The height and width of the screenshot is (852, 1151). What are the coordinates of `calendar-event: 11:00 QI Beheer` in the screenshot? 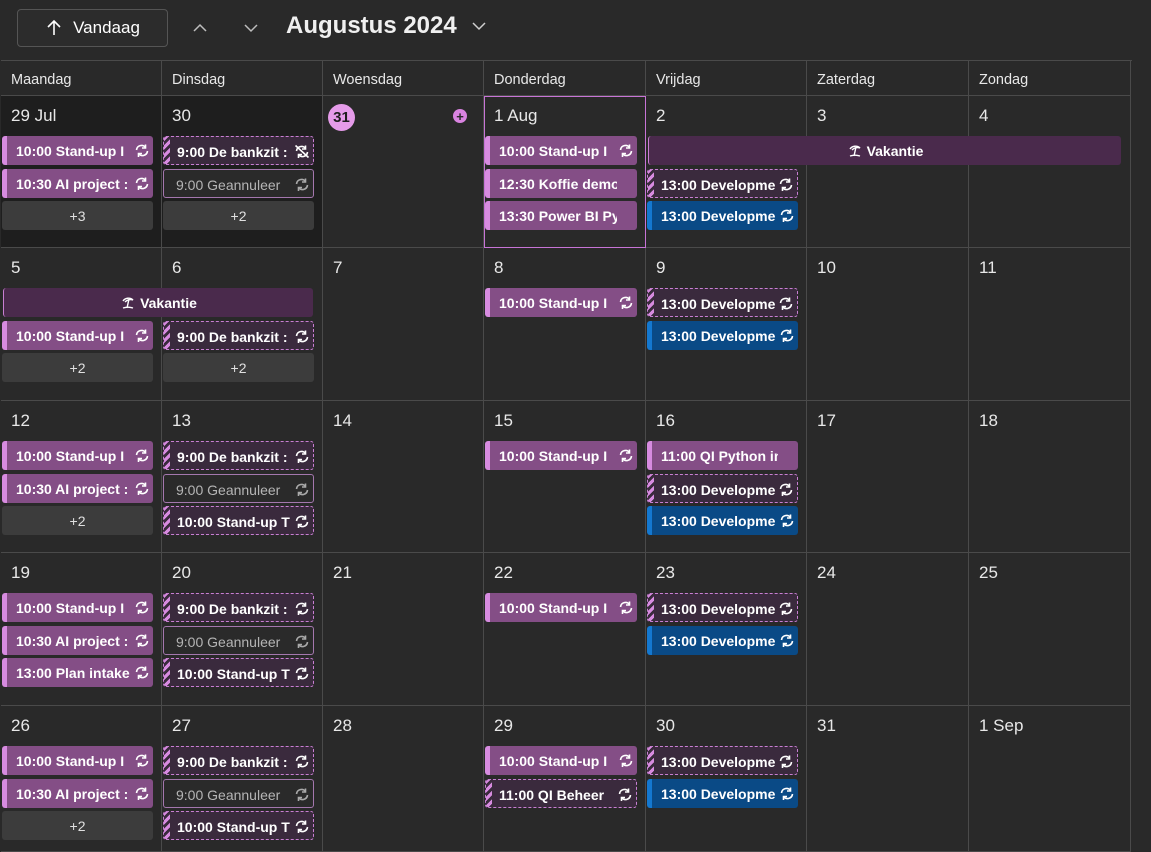 It's located at (561, 793).